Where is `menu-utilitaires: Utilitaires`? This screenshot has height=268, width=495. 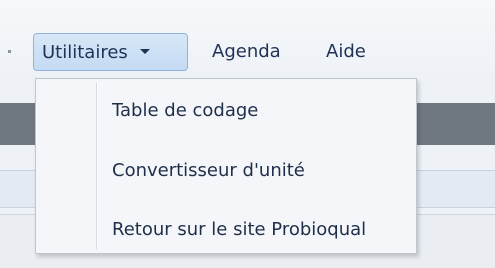 menu-utilitaires: Utilitaires is located at coordinates (110, 52).